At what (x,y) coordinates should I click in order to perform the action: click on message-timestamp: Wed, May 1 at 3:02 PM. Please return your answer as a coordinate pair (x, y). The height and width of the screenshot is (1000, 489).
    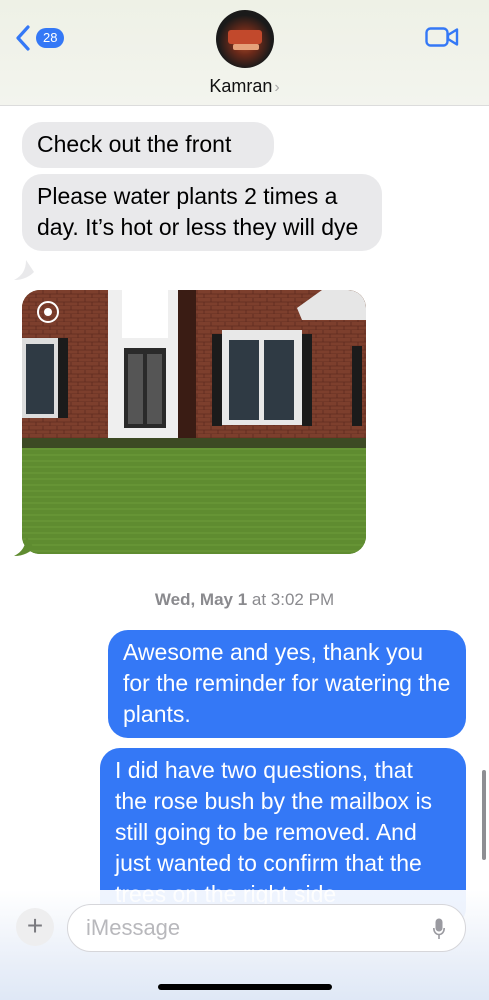
    Looking at the image, I should click on (244, 600).